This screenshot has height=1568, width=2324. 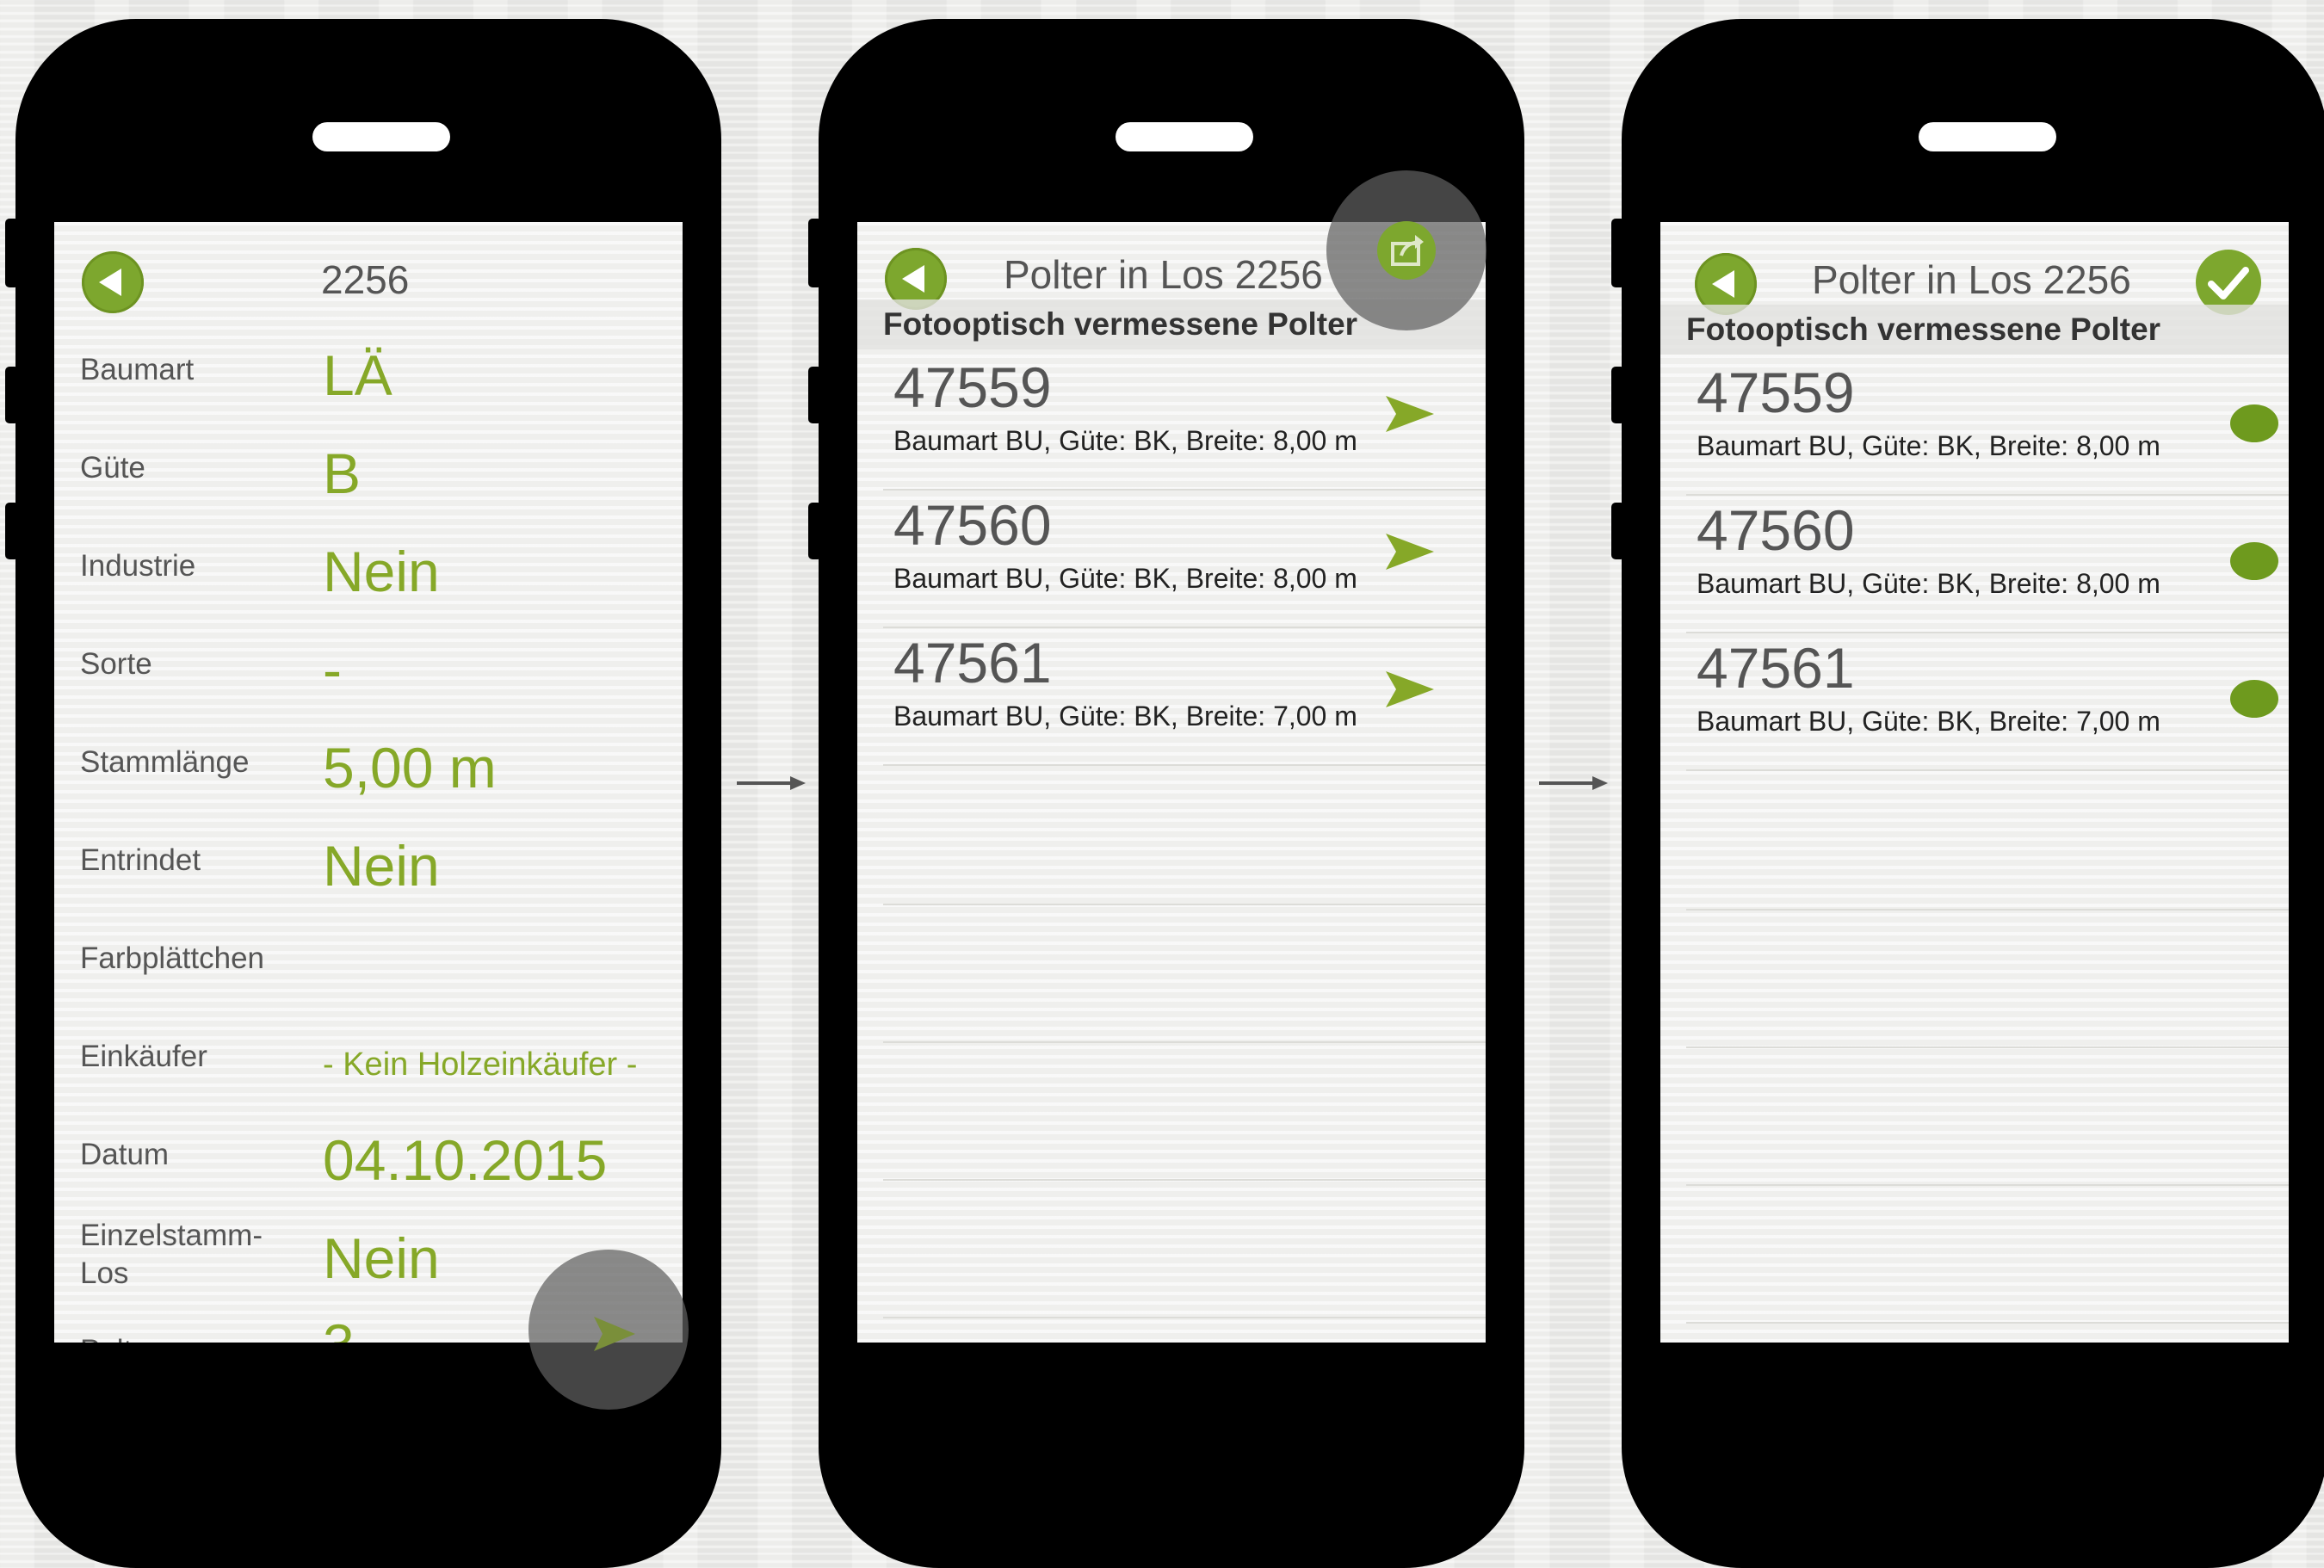 What do you see at coordinates (143, 1057) in the screenshot?
I see `field-label: Einkäufer` at bounding box center [143, 1057].